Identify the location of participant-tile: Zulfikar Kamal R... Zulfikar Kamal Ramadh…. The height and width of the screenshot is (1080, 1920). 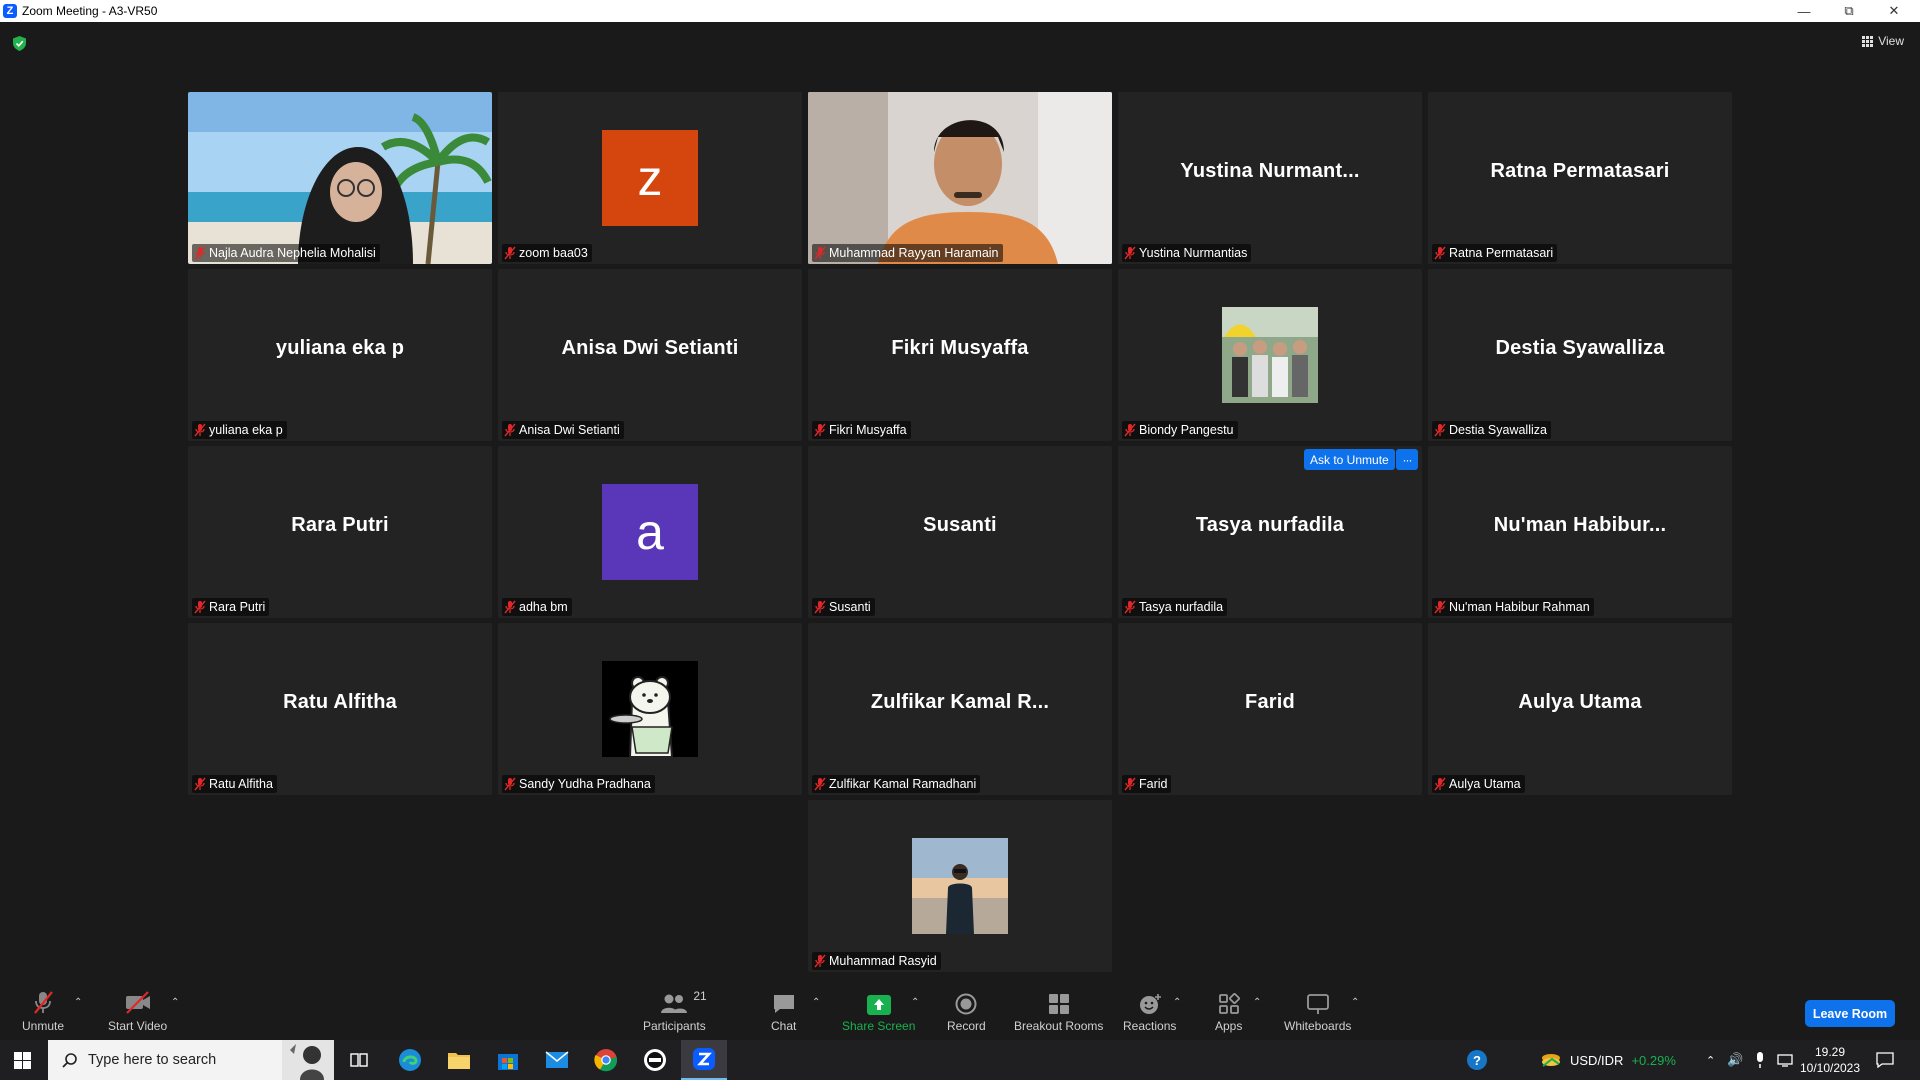
(960, 709).